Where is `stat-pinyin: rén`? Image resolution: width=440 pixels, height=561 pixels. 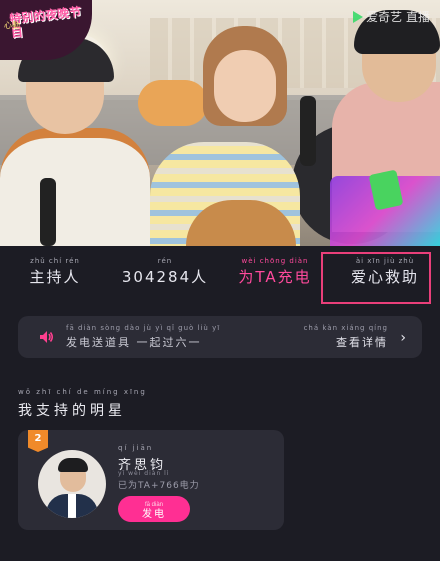
stat-pinyin: rén is located at coordinates (165, 261).